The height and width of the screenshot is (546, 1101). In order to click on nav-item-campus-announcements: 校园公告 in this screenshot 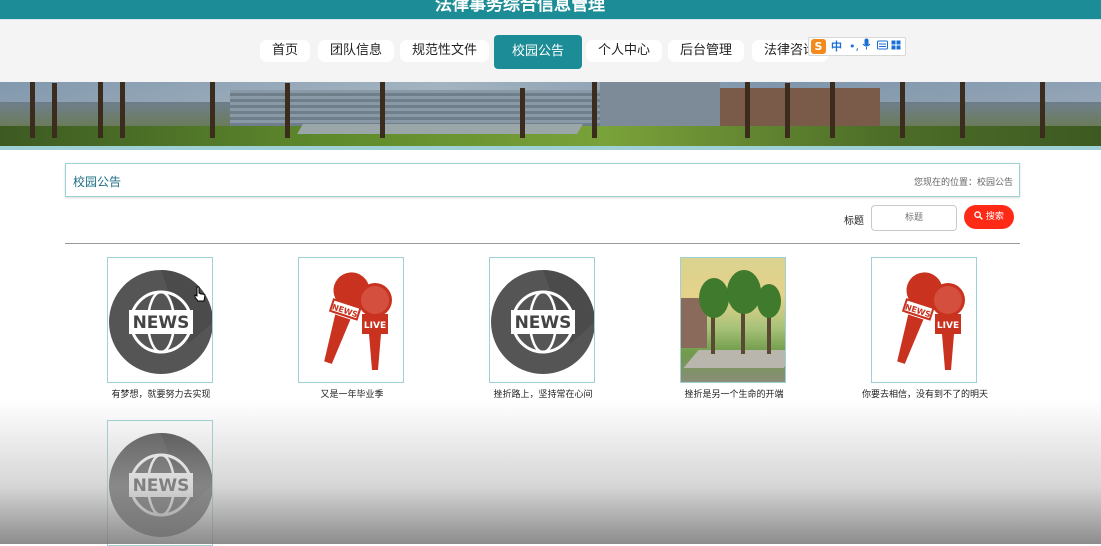, I will do `click(538, 52)`.